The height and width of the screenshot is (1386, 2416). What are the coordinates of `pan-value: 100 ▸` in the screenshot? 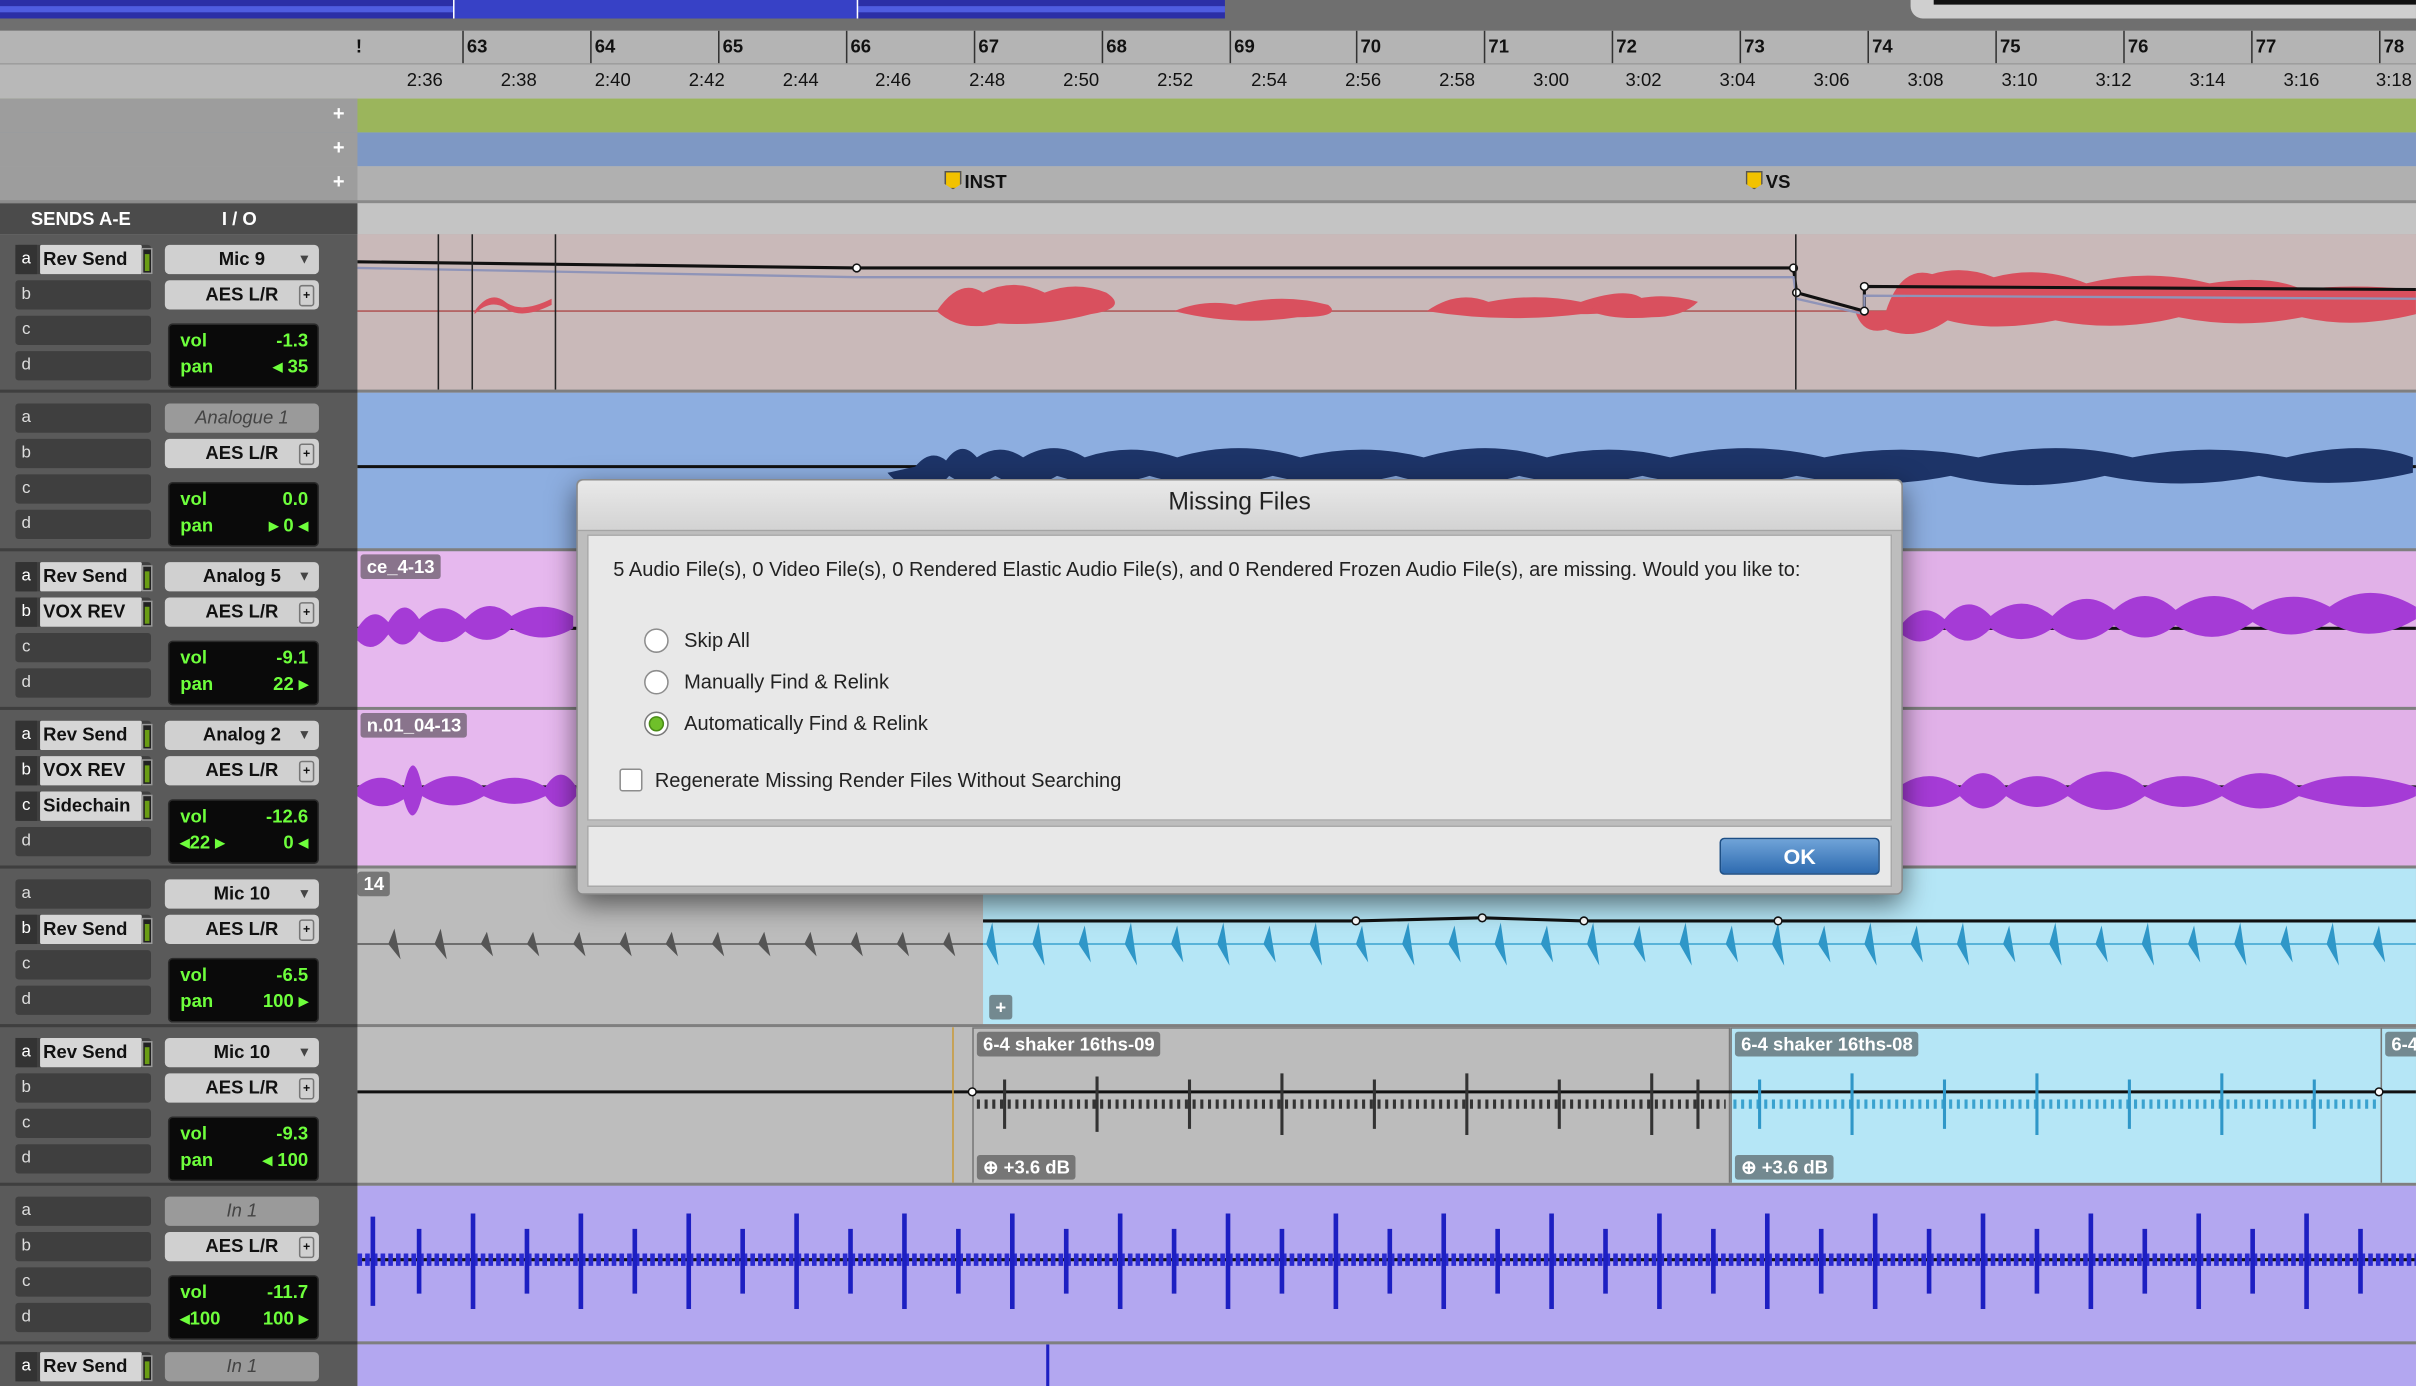 It's located at (285, 1001).